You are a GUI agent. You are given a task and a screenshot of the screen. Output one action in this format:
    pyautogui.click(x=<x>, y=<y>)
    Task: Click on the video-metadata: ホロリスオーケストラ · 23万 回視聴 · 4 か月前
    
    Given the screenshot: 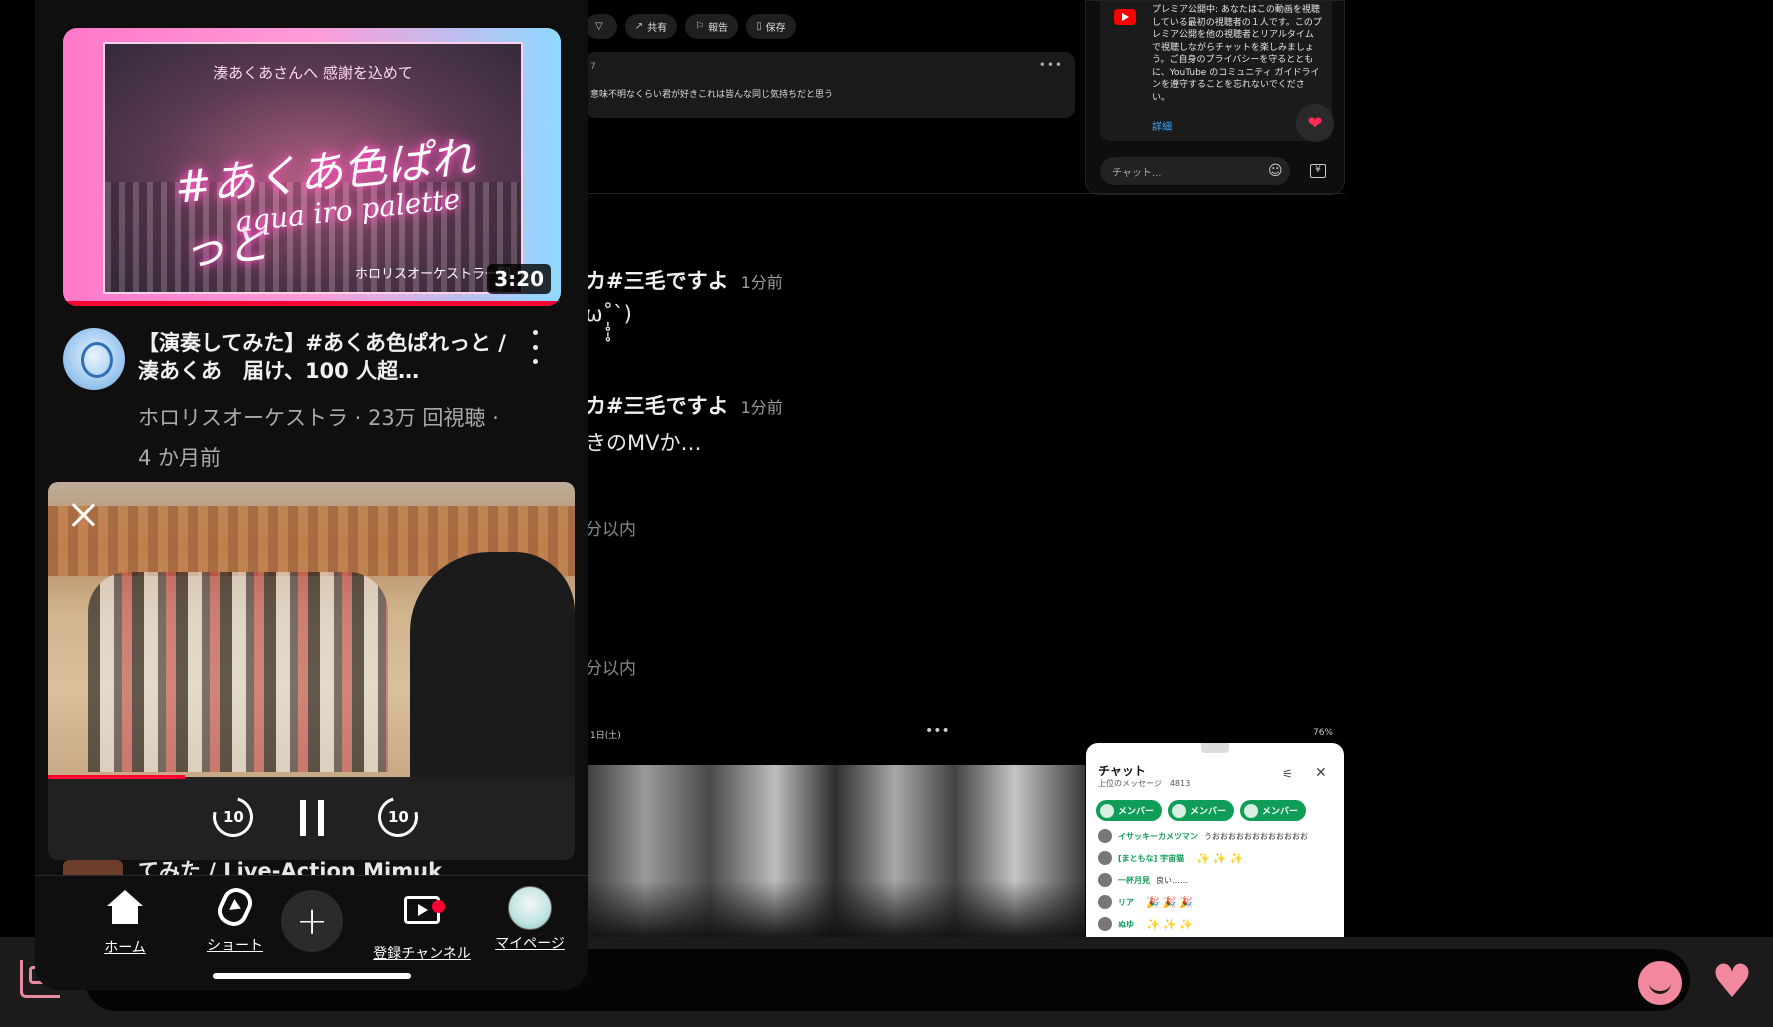 What is the action you would take?
    pyautogui.click(x=318, y=438)
    